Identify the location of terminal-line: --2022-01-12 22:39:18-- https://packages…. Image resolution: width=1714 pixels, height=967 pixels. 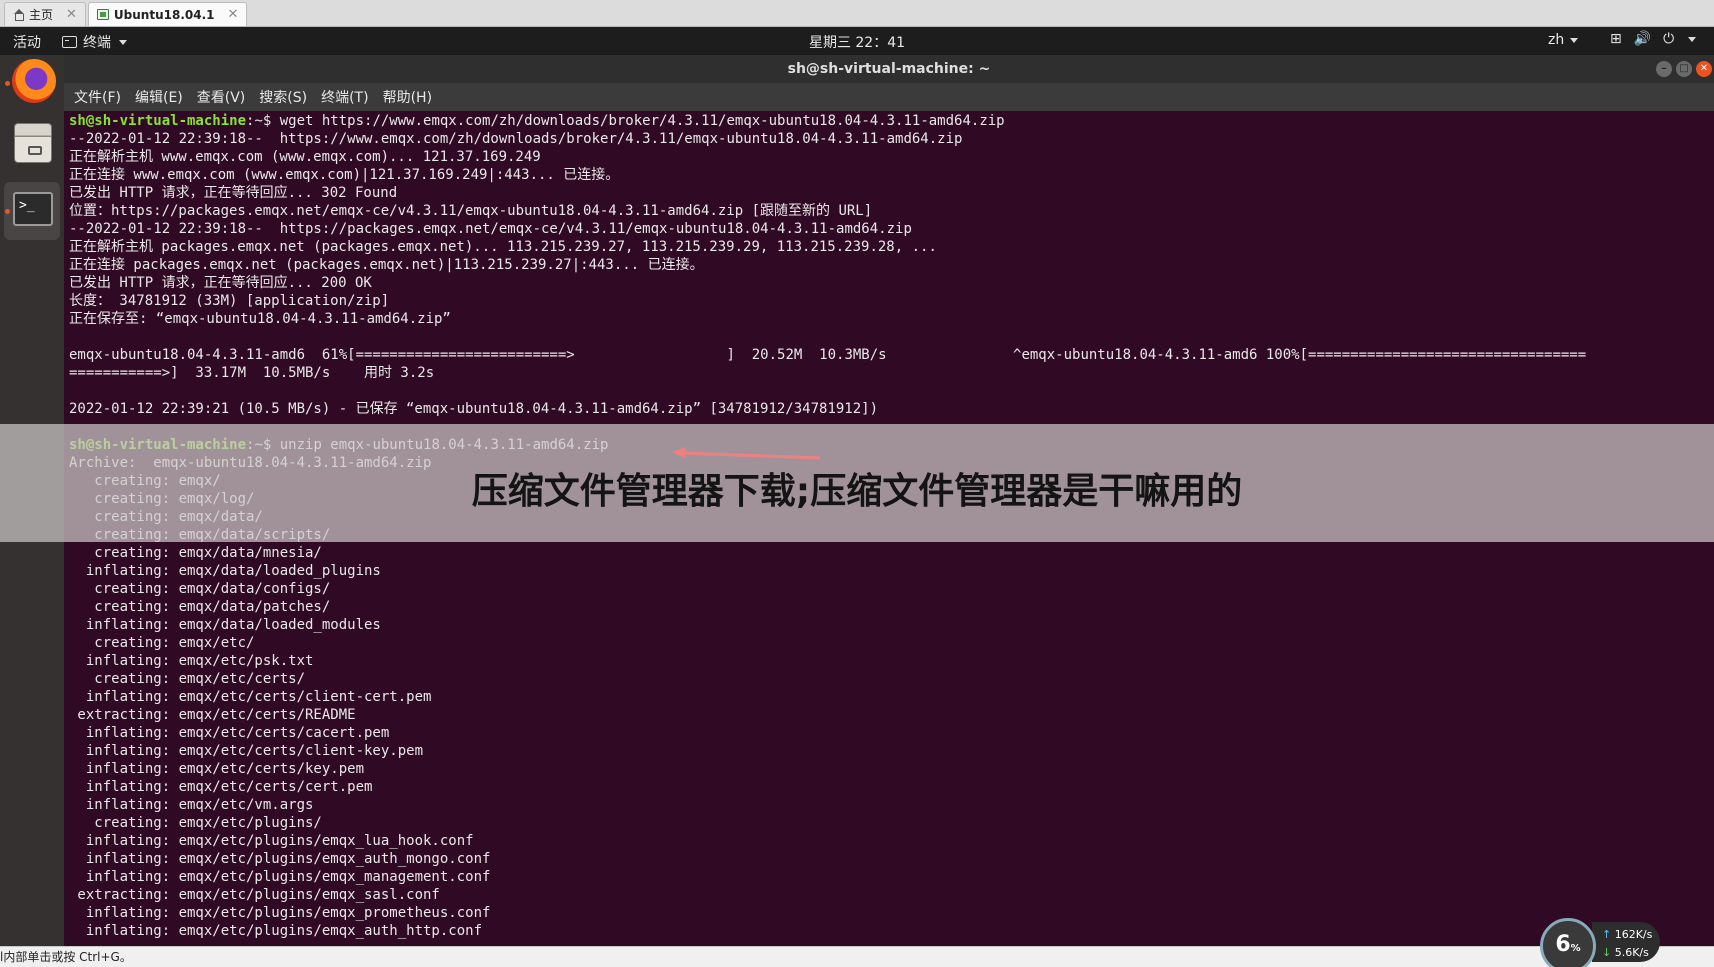
(490, 229).